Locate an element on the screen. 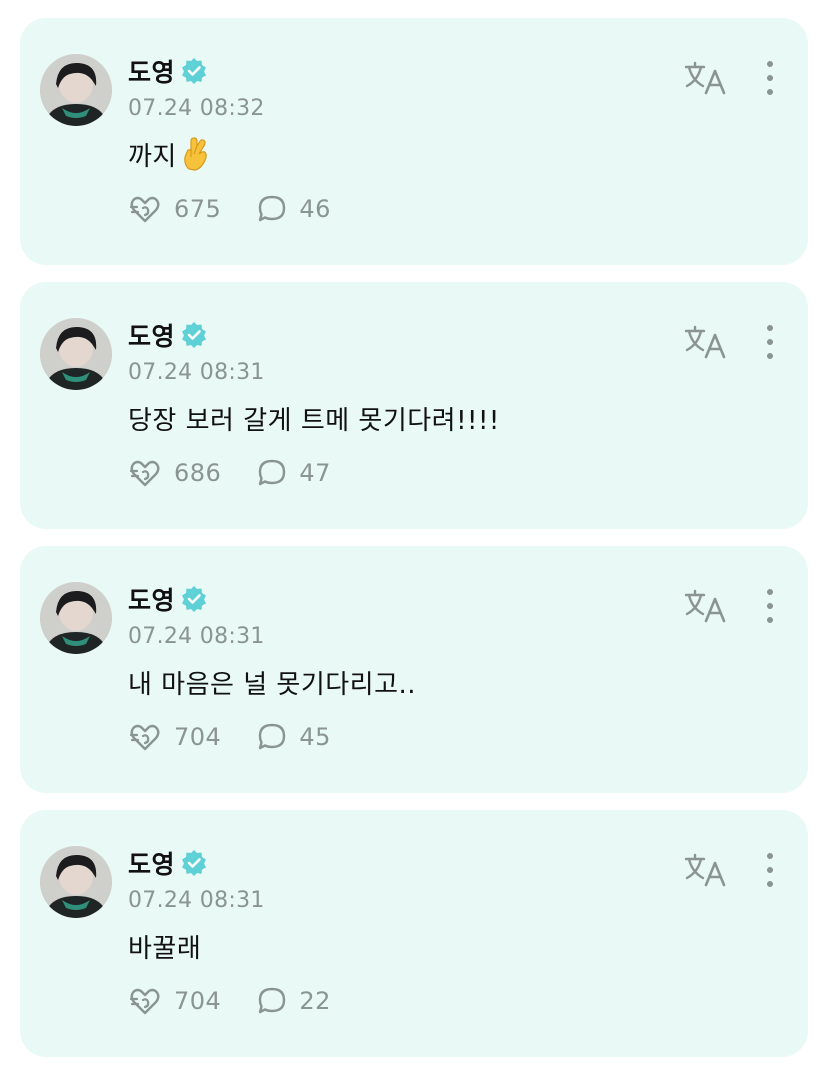 The image size is (827, 1072). like-count: 686 is located at coordinates (198, 473).